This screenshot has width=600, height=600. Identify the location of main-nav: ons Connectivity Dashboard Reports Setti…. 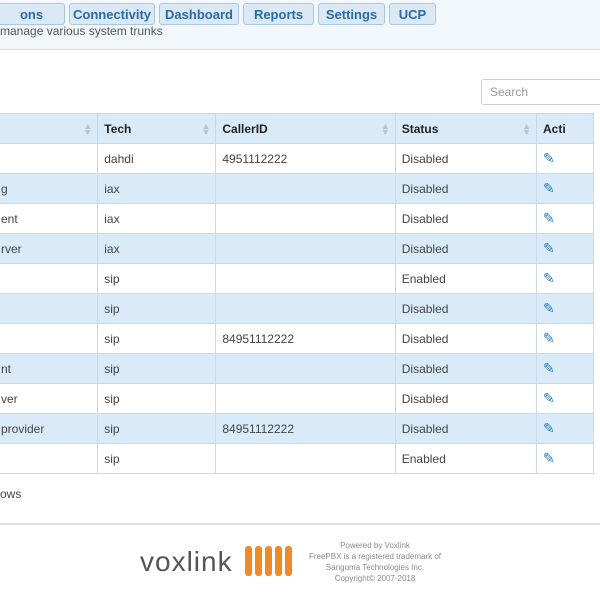
(218, 14).